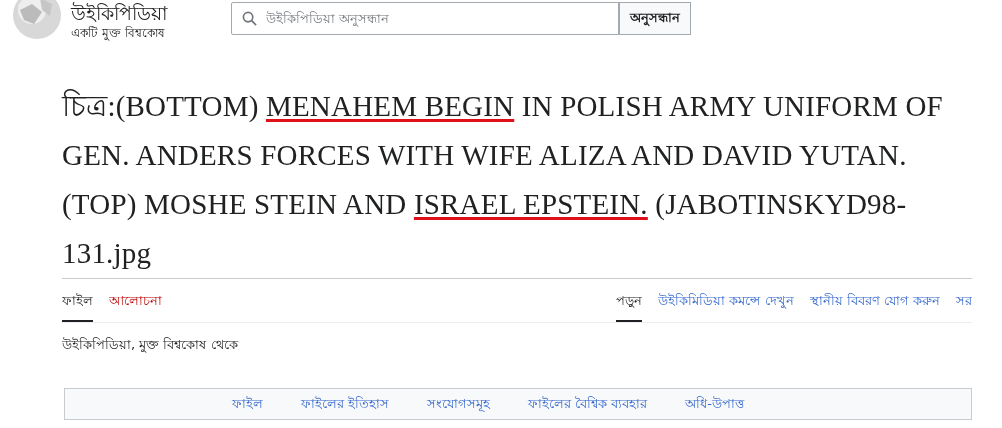 This screenshot has width=1002, height=428. What do you see at coordinates (118, 33) in the screenshot?
I see `site-tagline: একটি মুক্ত বিশ্বকোষ` at bounding box center [118, 33].